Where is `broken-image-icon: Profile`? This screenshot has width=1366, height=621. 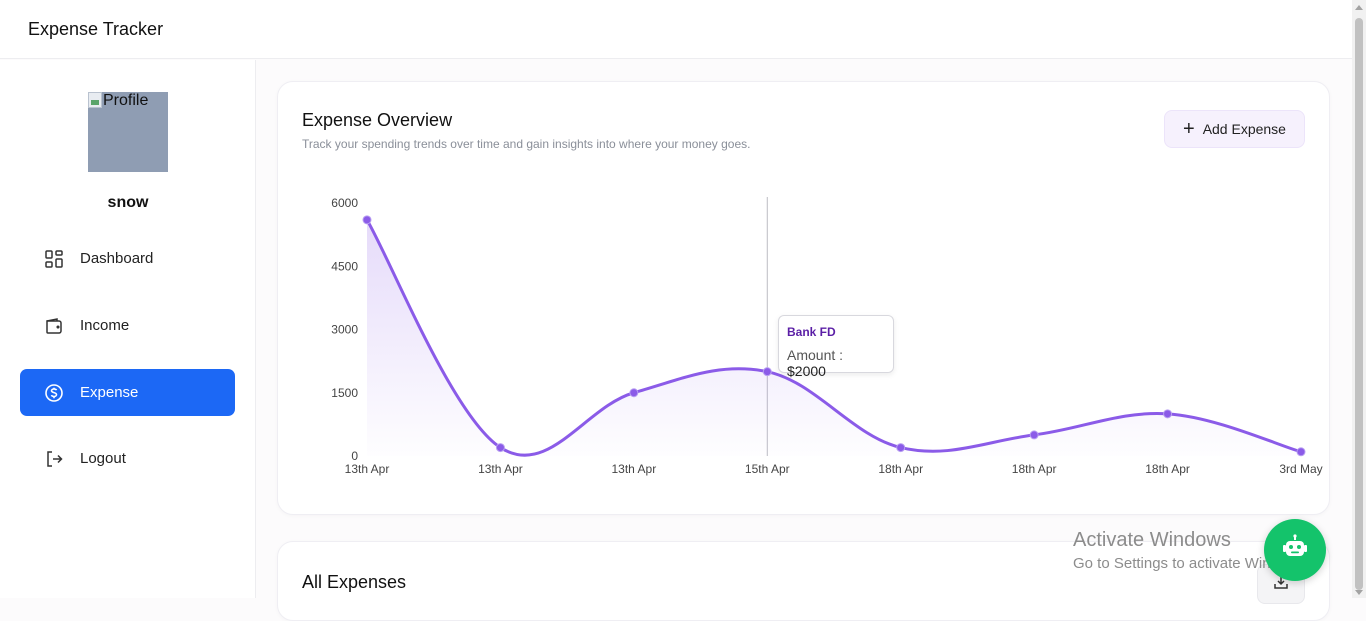 broken-image-icon: Profile is located at coordinates (118, 101).